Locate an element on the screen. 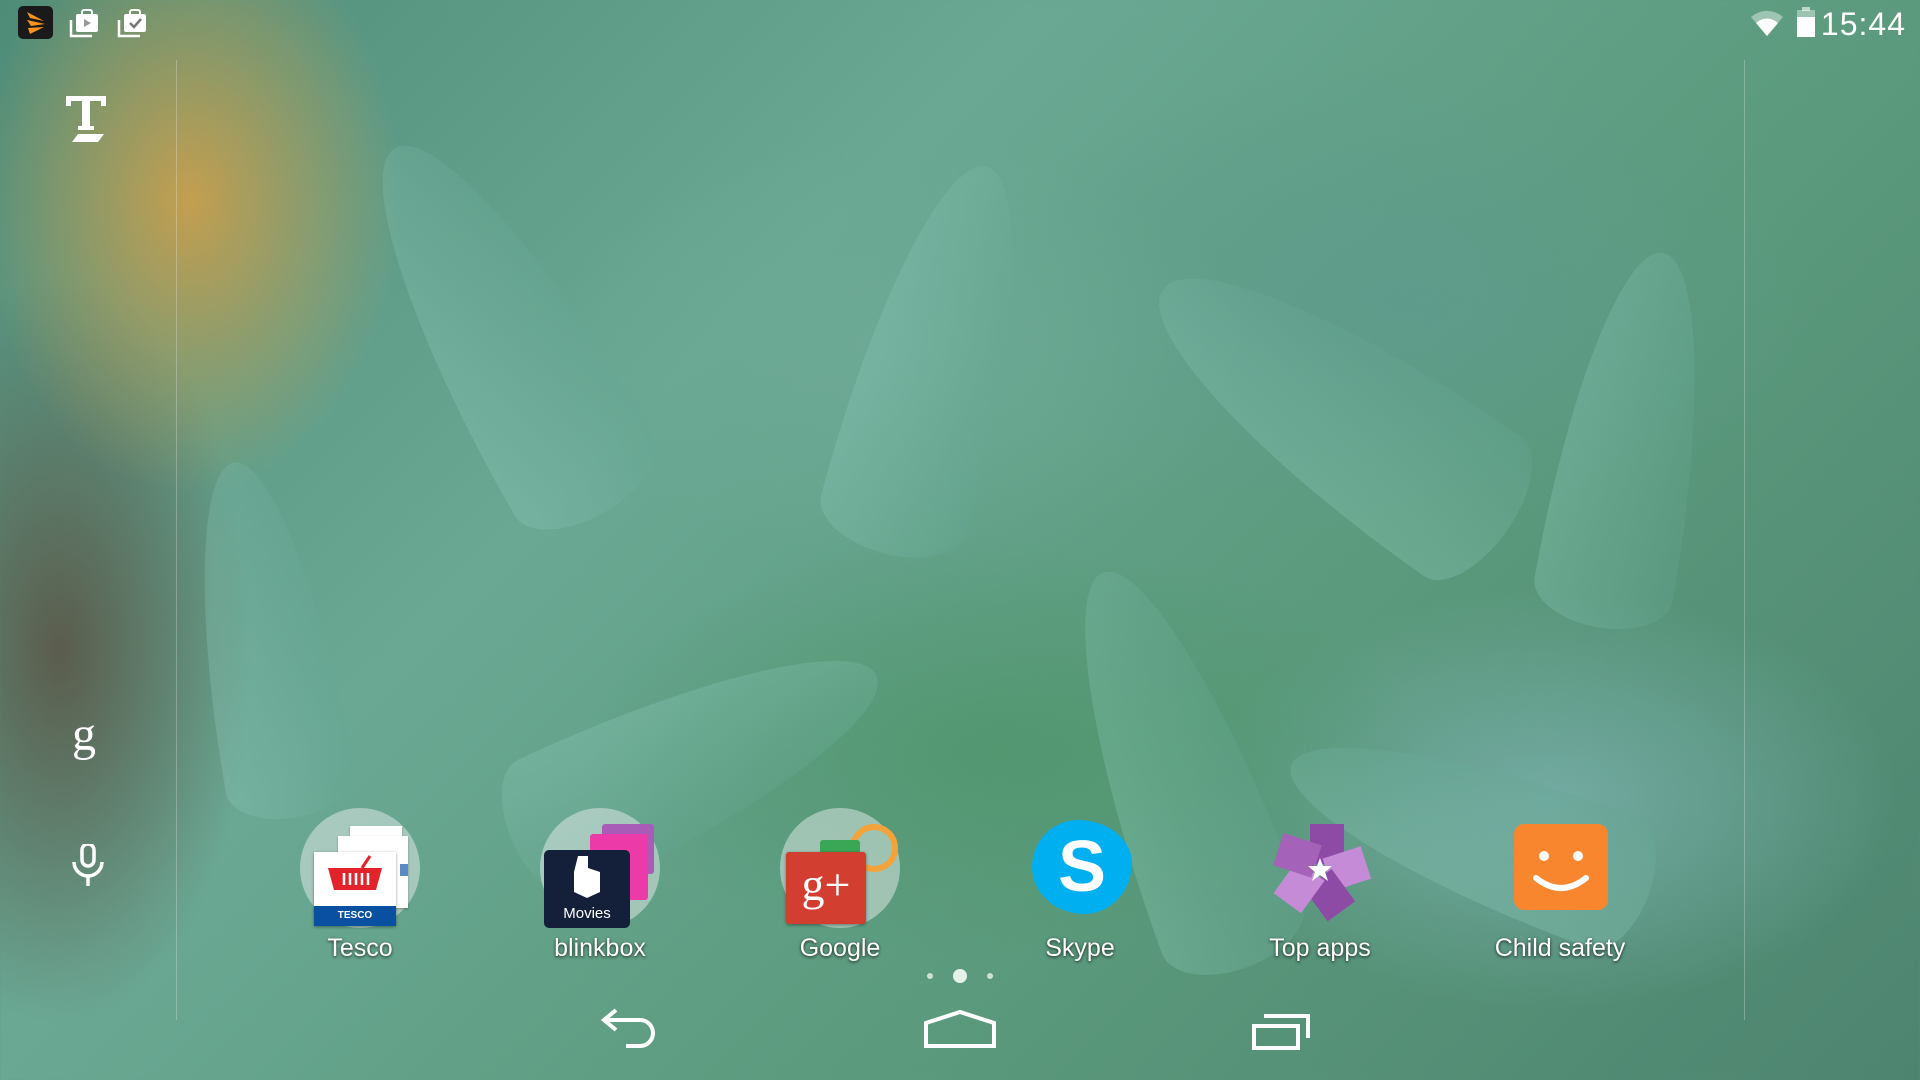 The width and height of the screenshot is (1920, 1080). google-plus-icon: g+ is located at coordinates (840, 868).